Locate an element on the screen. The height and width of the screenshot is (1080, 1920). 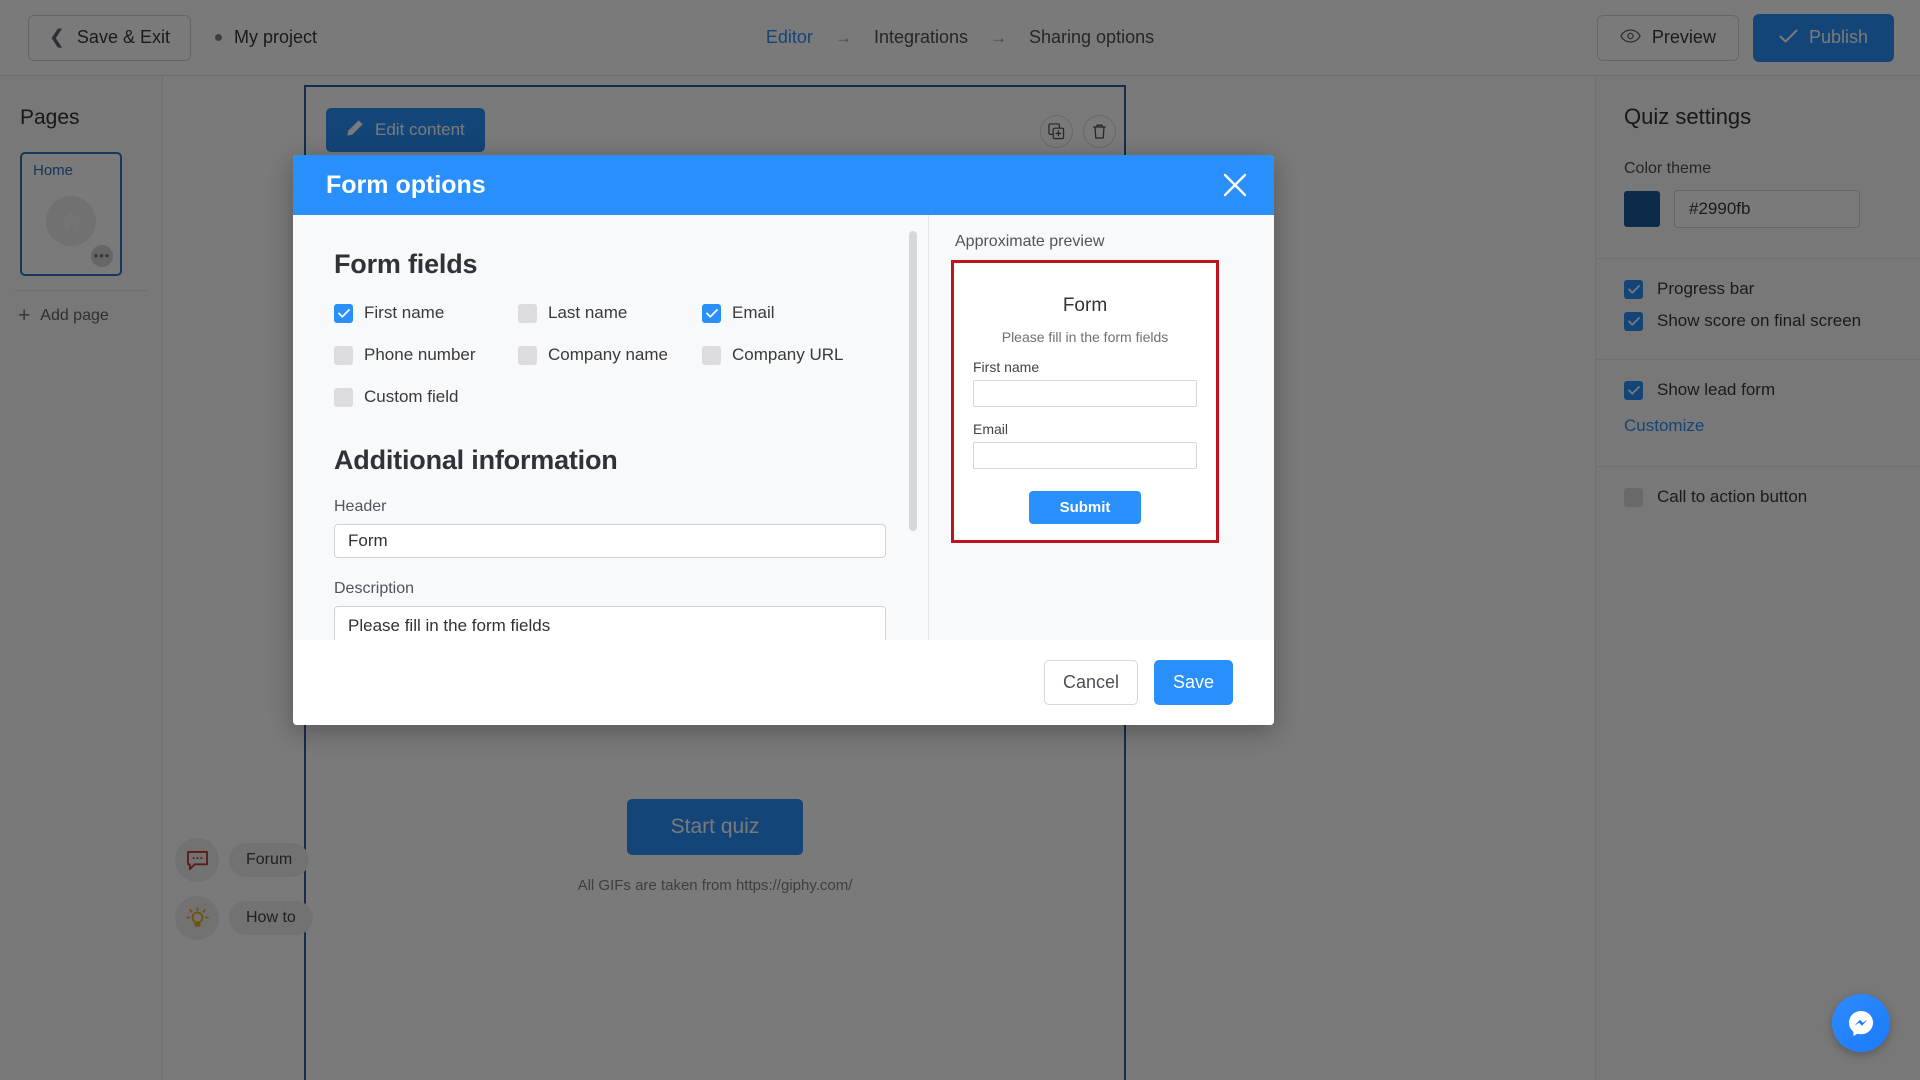
field-checkbox-custom-field: Custom field is located at coordinates (426, 397).